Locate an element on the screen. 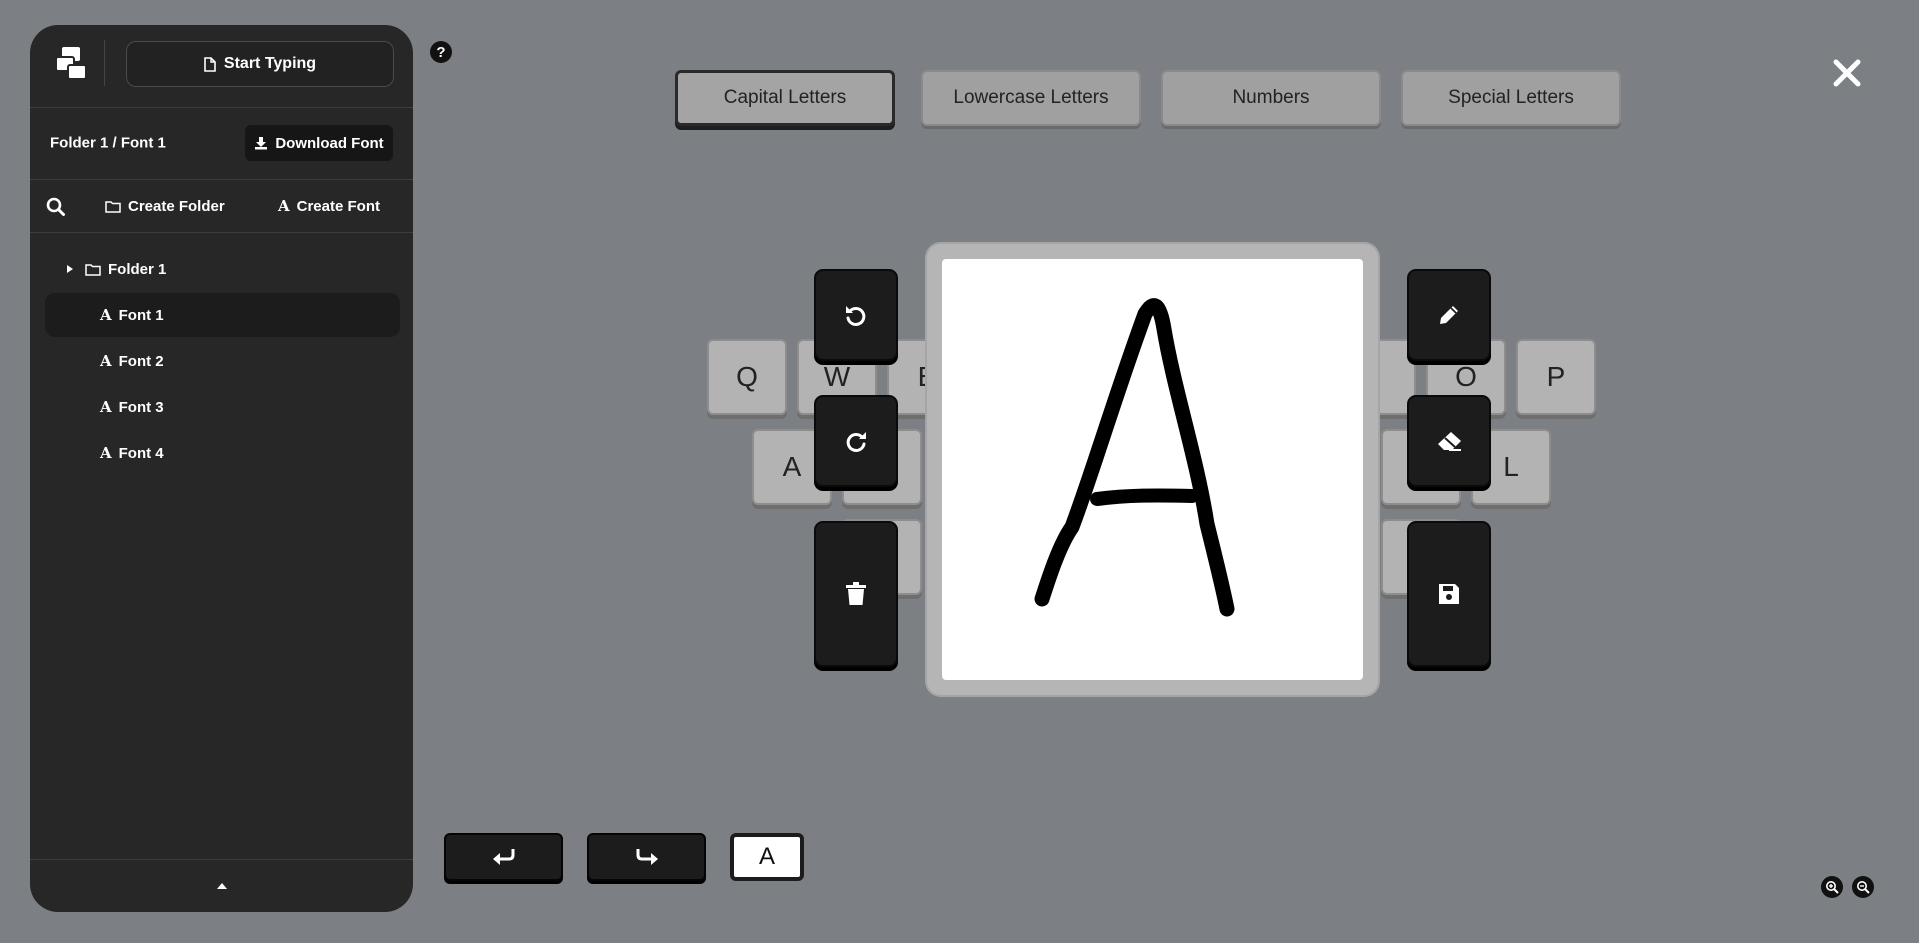 Image resolution: width=1919 pixels, height=943 pixels. eraser-tool-button is located at coordinates (1449, 441).